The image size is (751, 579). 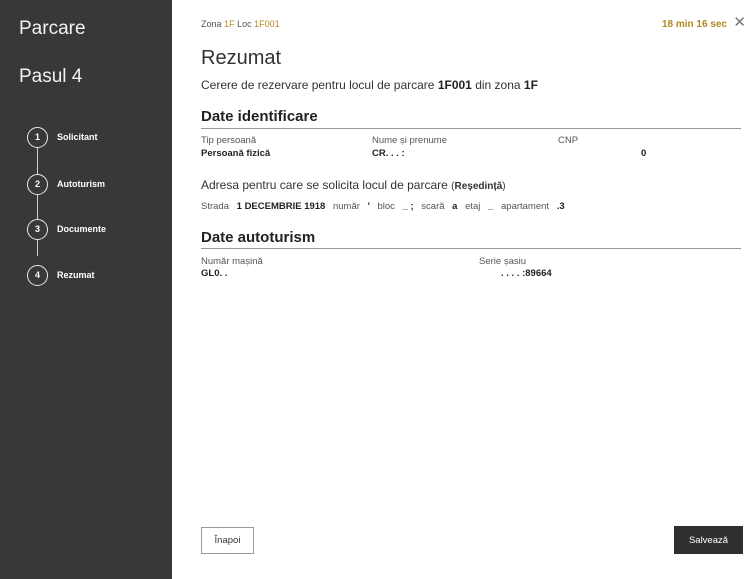 What do you see at coordinates (694, 24) in the screenshot?
I see `countdown-timer: 18 min 16 sec` at bounding box center [694, 24].